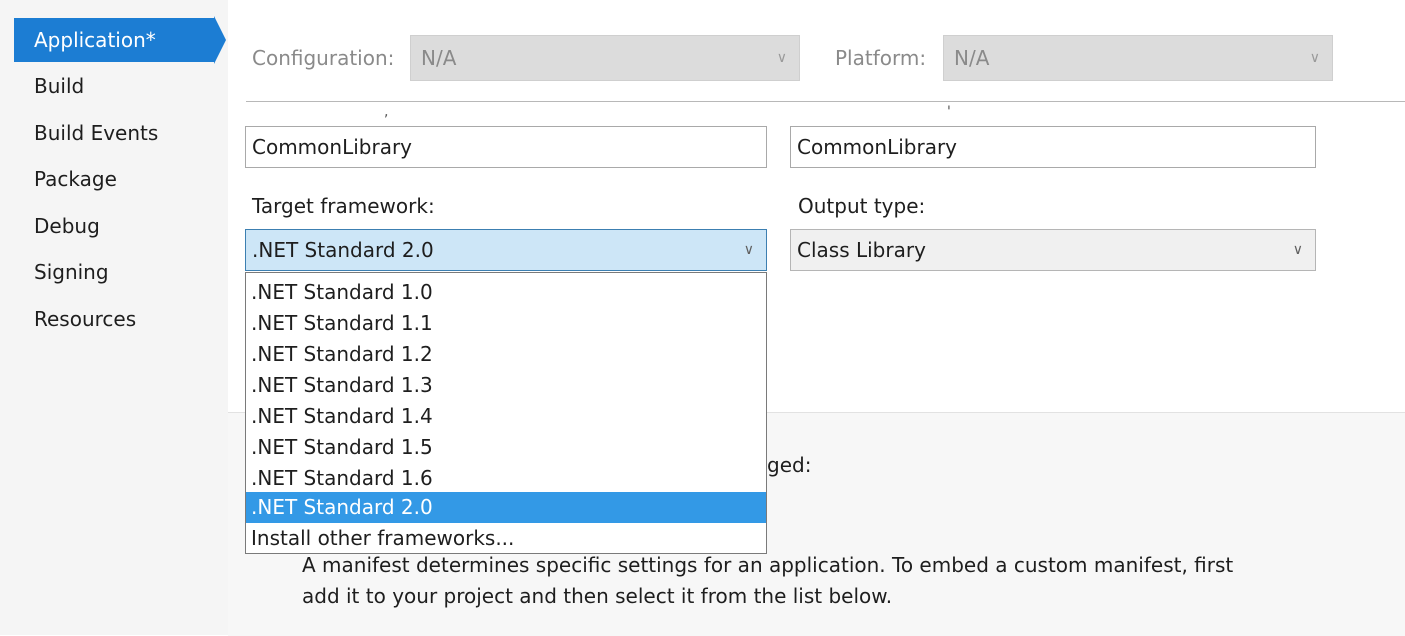  I want to click on sidebar-item-label: Debug, so click(67, 226).